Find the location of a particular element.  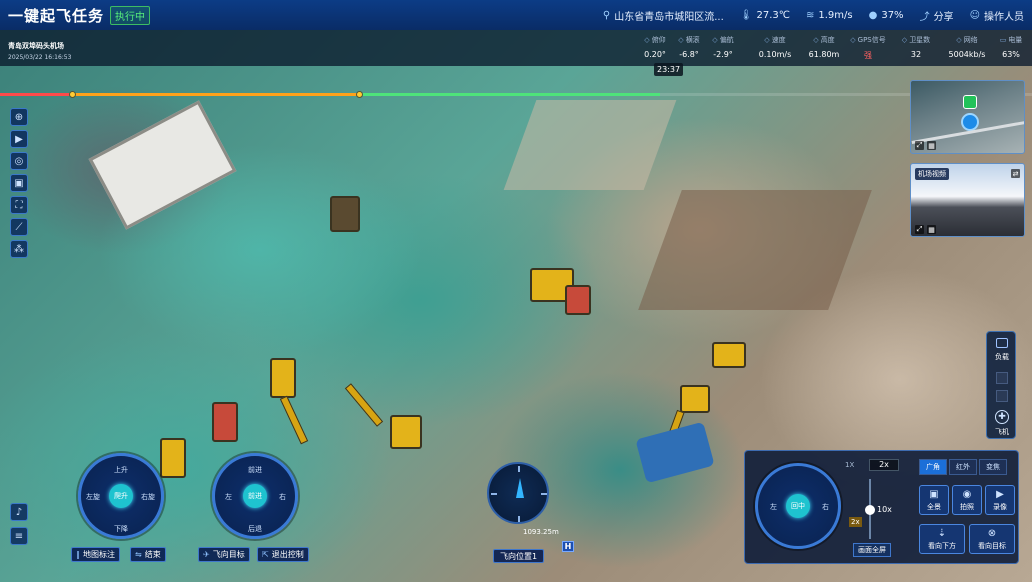

route-icon: ⇋ is located at coordinates (138, 554).